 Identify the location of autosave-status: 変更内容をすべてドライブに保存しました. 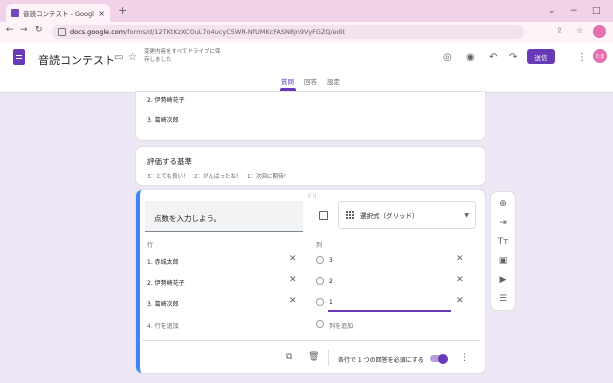
(182, 56).